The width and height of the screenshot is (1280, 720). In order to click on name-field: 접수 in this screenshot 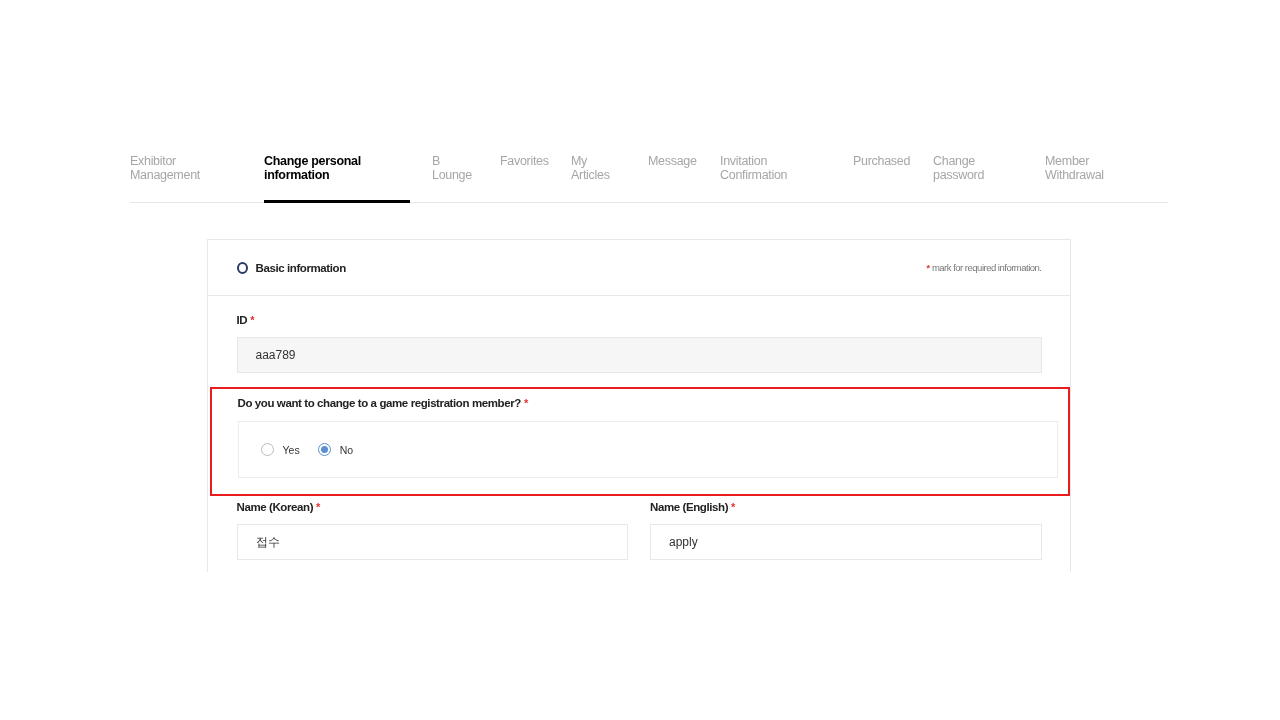, I will do `click(432, 542)`.